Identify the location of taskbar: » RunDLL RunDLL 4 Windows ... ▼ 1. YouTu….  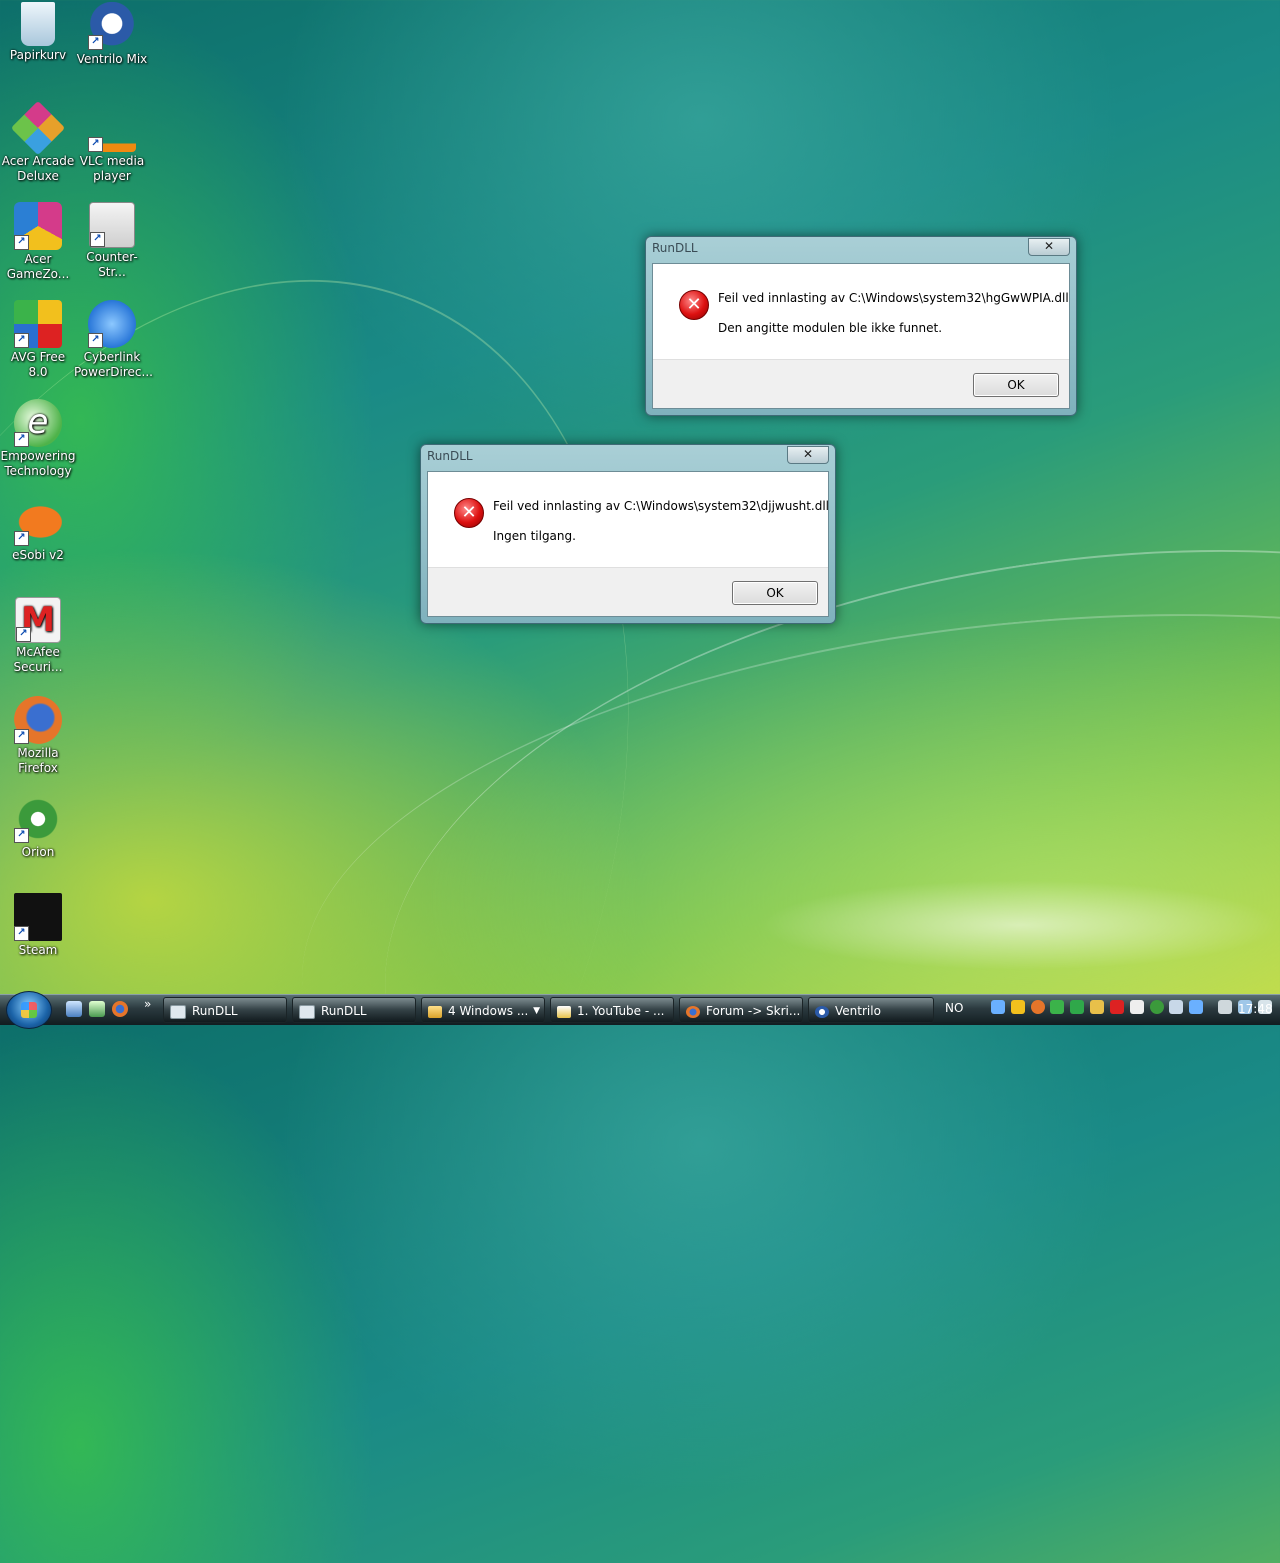
(640, 1010).